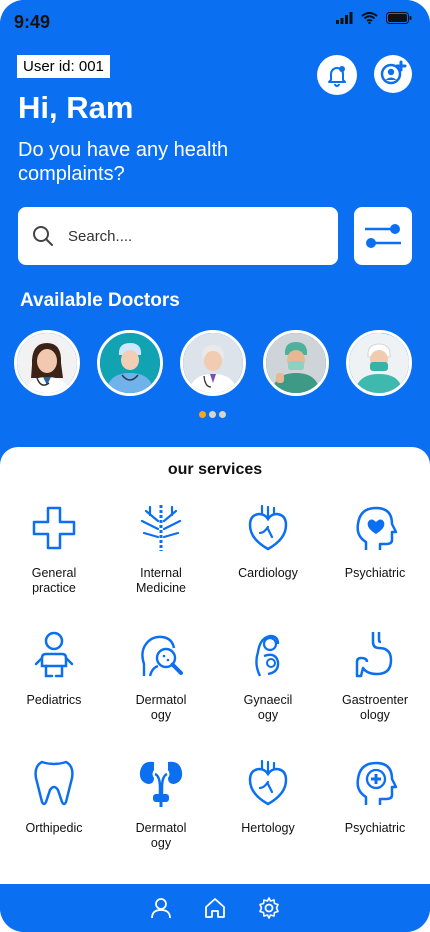 This screenshot has width=430, height=932. I want to click on search-input, so click(193, 236).